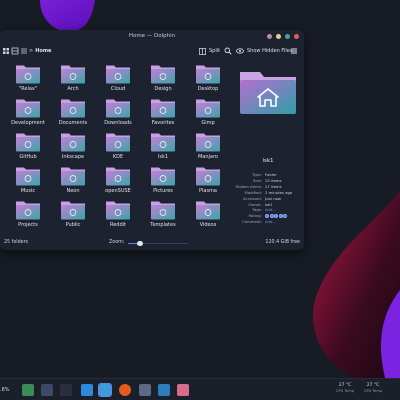 This screenshot has height=400, width=400. What do you see at coordinates (118, 79) in the screenshot?
I see `folder-item: Cloud` at bounding box center [118, 79].